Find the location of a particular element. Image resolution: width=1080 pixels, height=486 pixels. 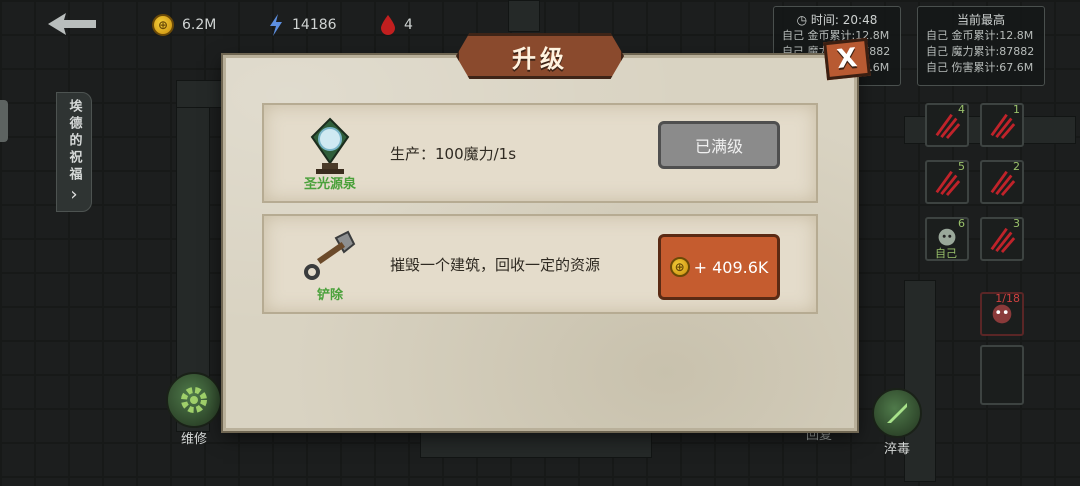

building-production: 生产：100魔力/1s is located at coordinates (453, 153).